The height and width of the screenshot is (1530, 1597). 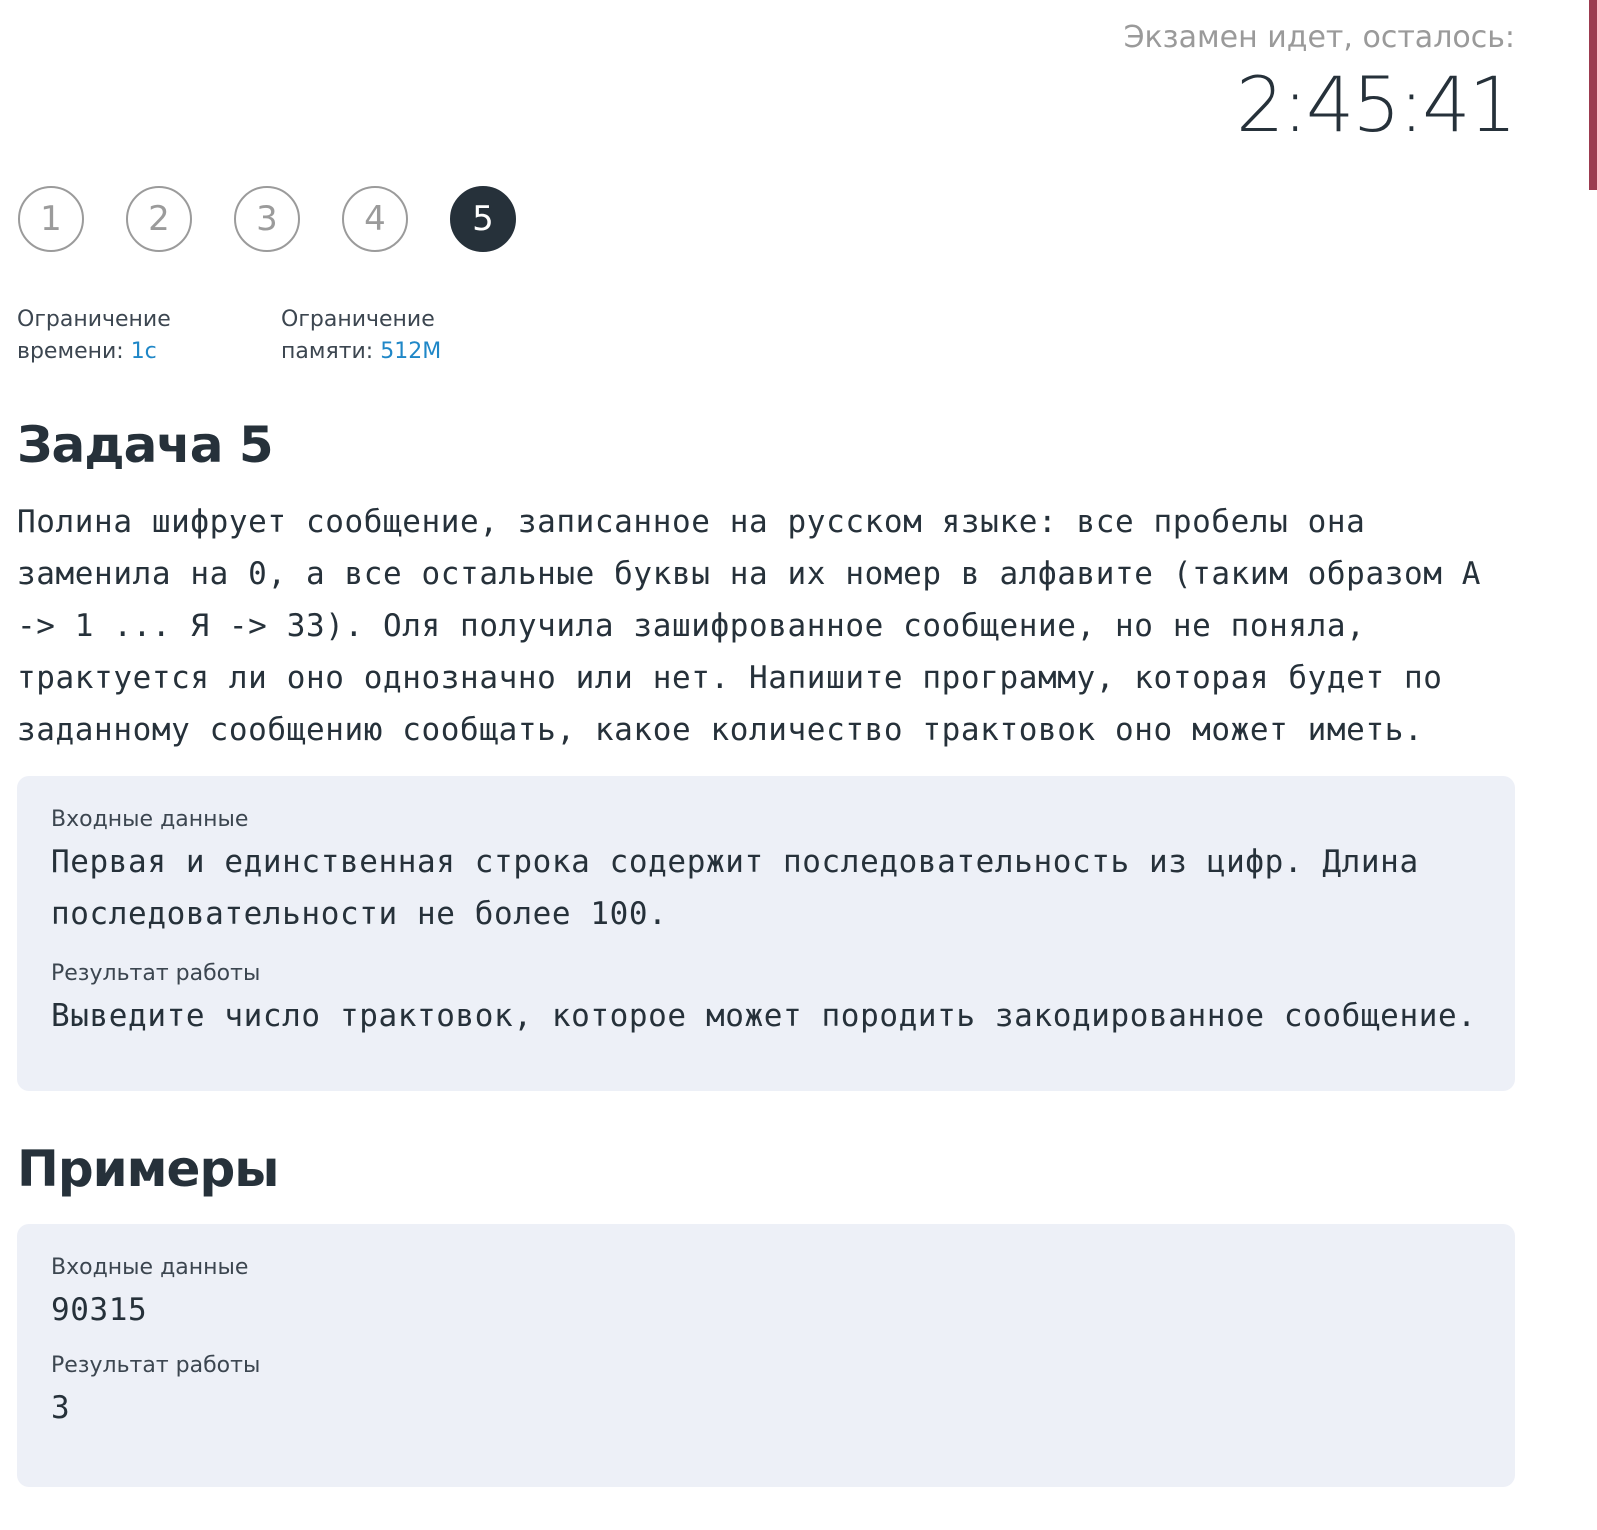 I want to click on example-input: 90315, so click(x=99, y=1310).